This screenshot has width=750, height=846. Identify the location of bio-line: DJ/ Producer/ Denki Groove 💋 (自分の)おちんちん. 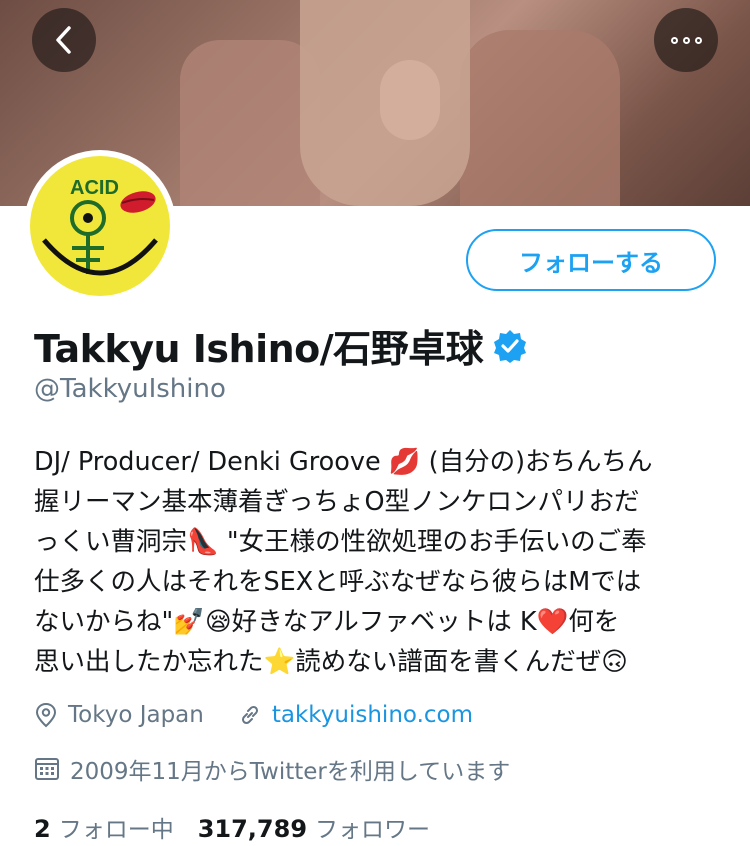
(343, 462).